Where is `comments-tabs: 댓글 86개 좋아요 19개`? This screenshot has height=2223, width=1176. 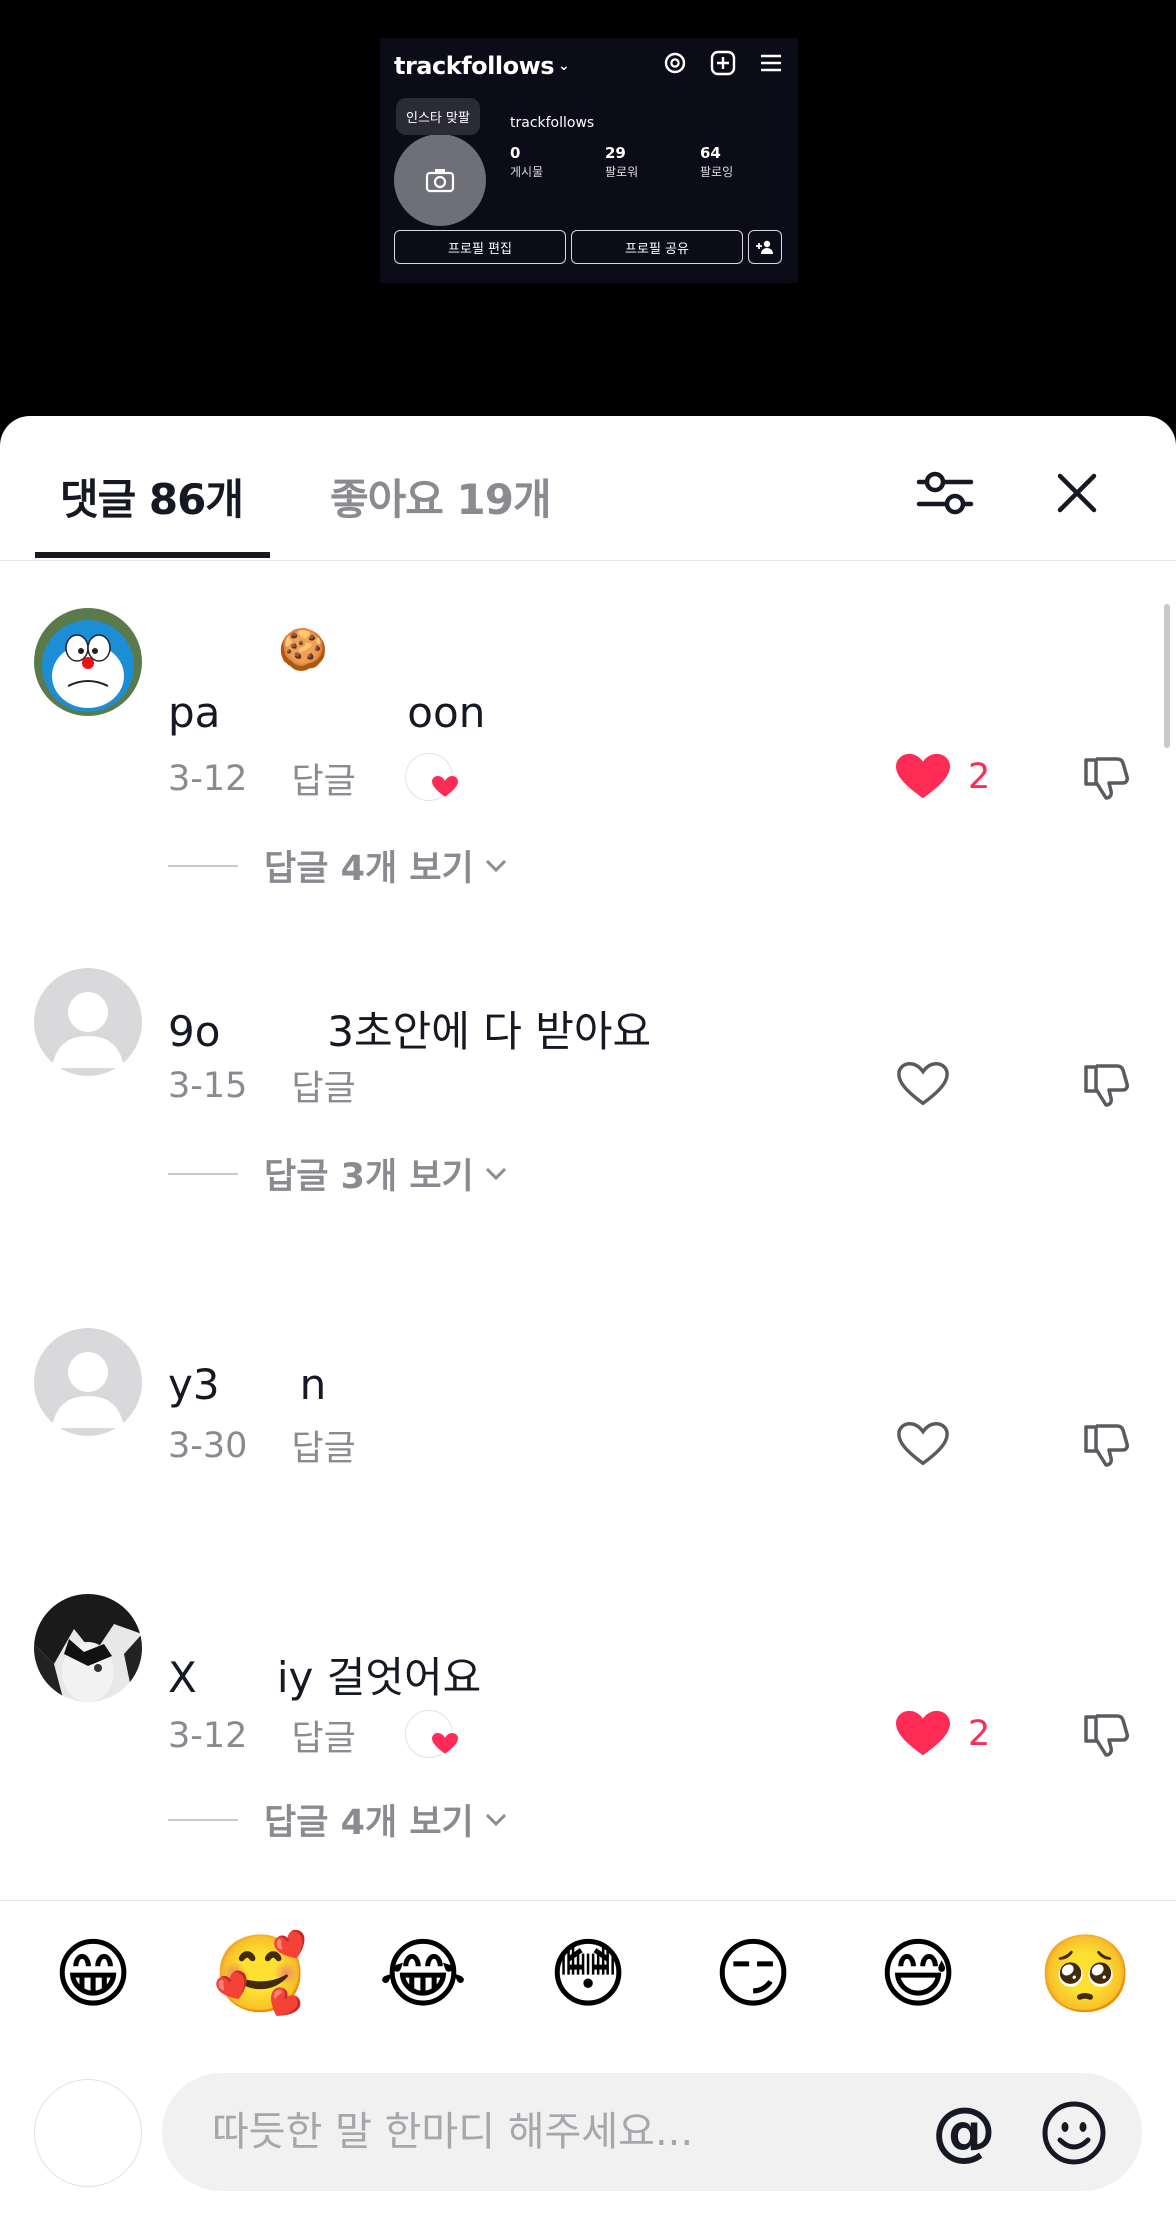
comments-tabs: 댓글 86개 좋아요 19개 is located at coordinates (588, 488).